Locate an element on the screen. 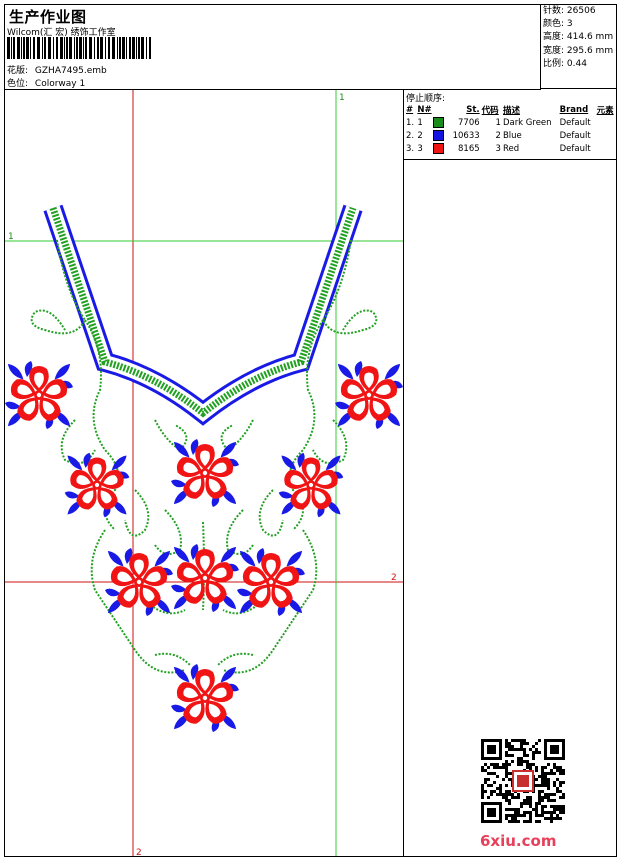  colorway-row: 色位: Colorway 1 is located at coordinates (46, 82).